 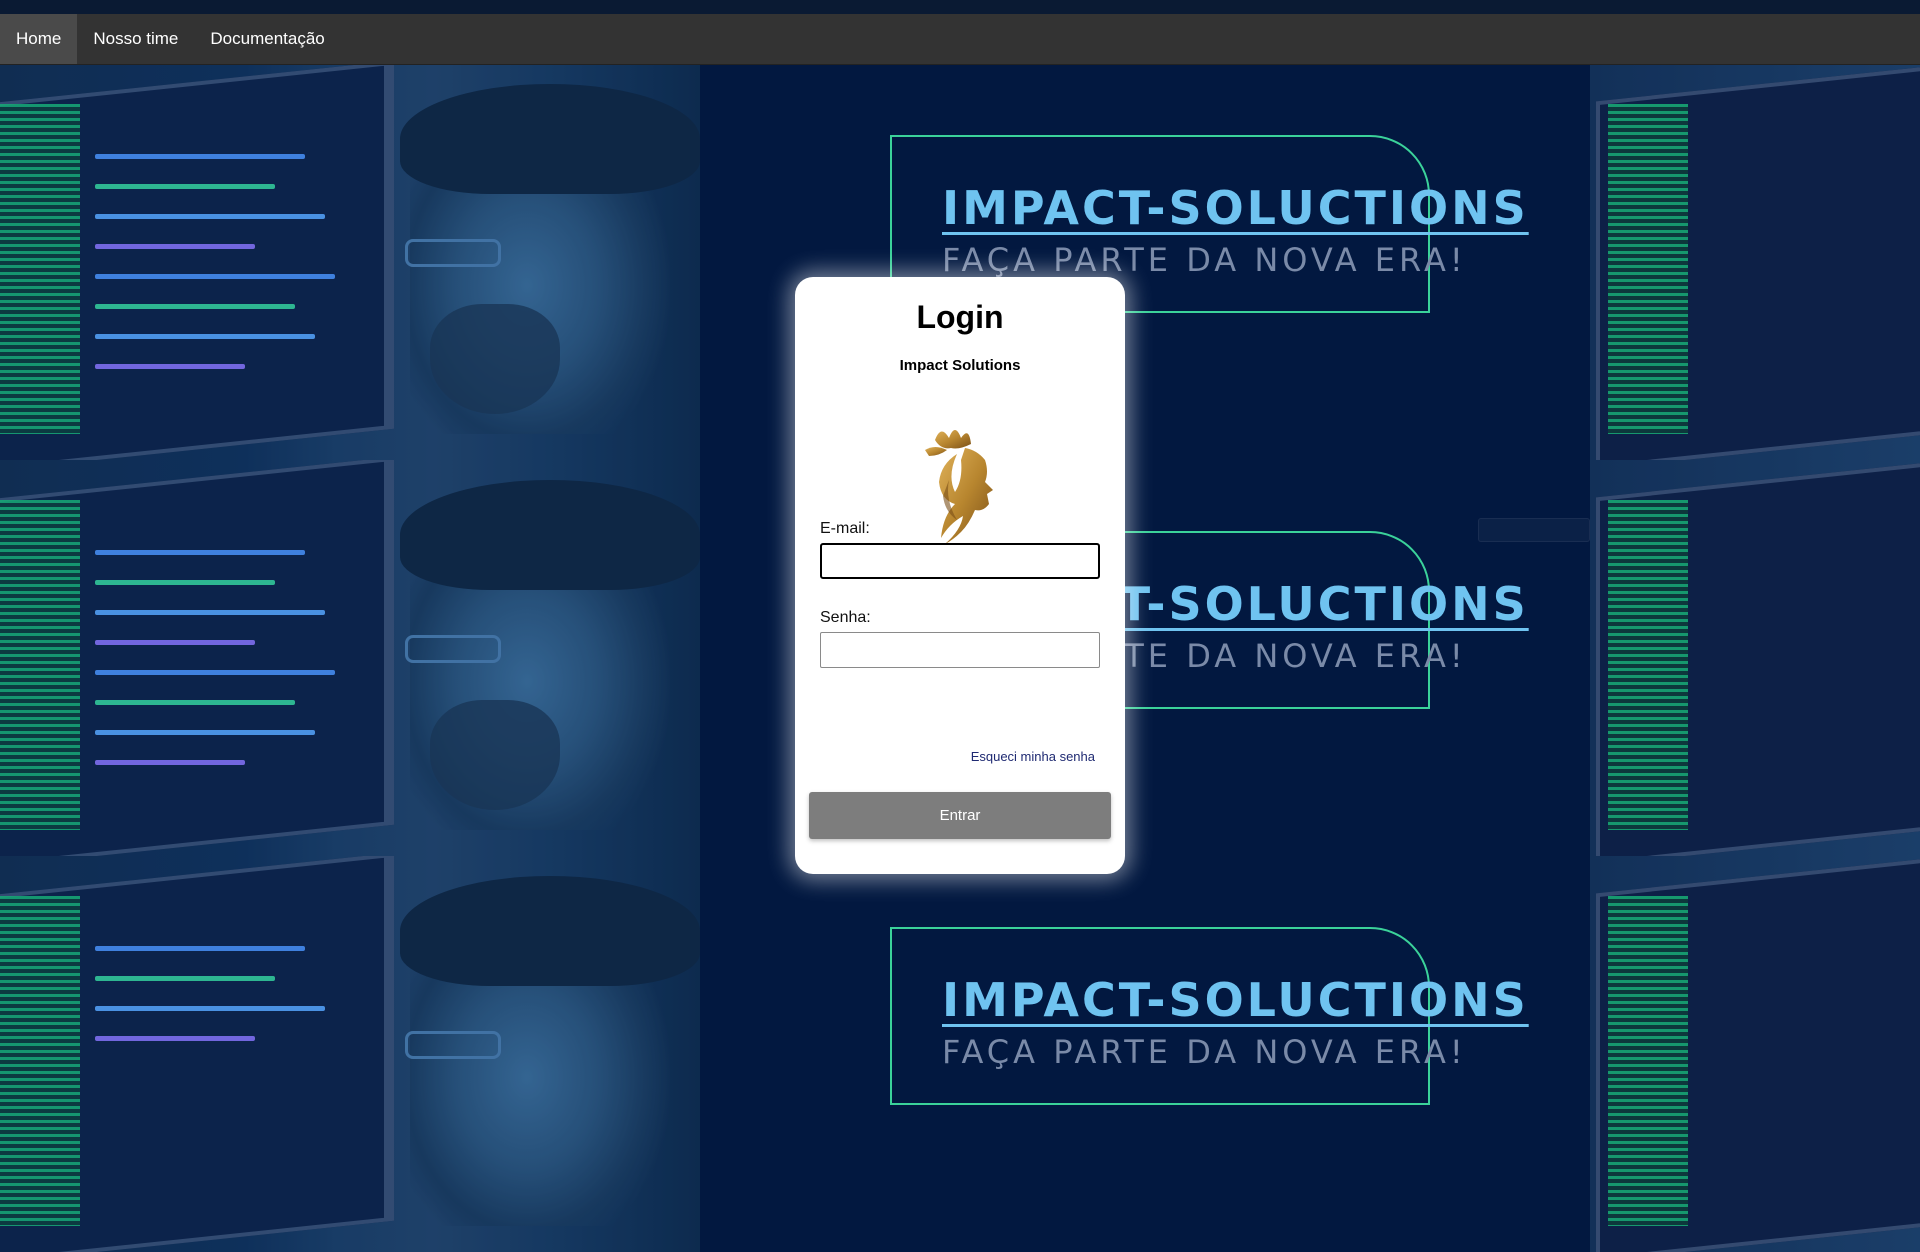 What do you see at coordinates (135, 39) in the screenshot?
I see `nav-nosso-time: Nosso time` at bounding box center [135, 39].